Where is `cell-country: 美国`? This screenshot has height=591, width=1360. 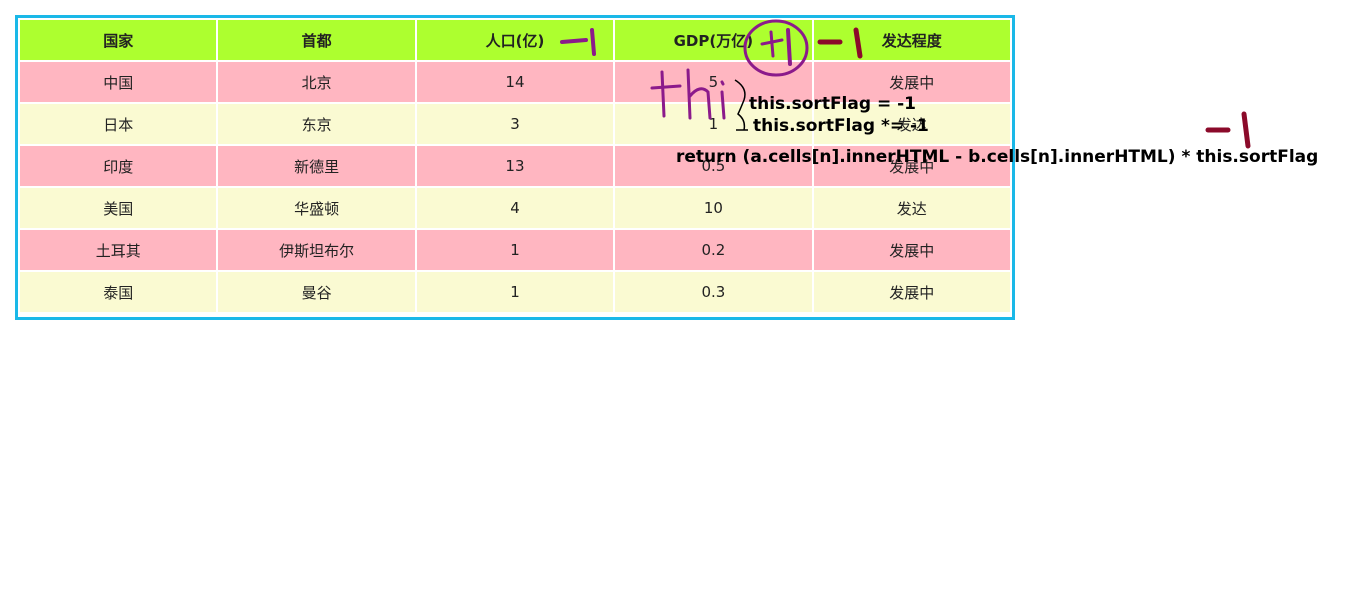
cell-country: 美国 is located at coordinates (118, 208).